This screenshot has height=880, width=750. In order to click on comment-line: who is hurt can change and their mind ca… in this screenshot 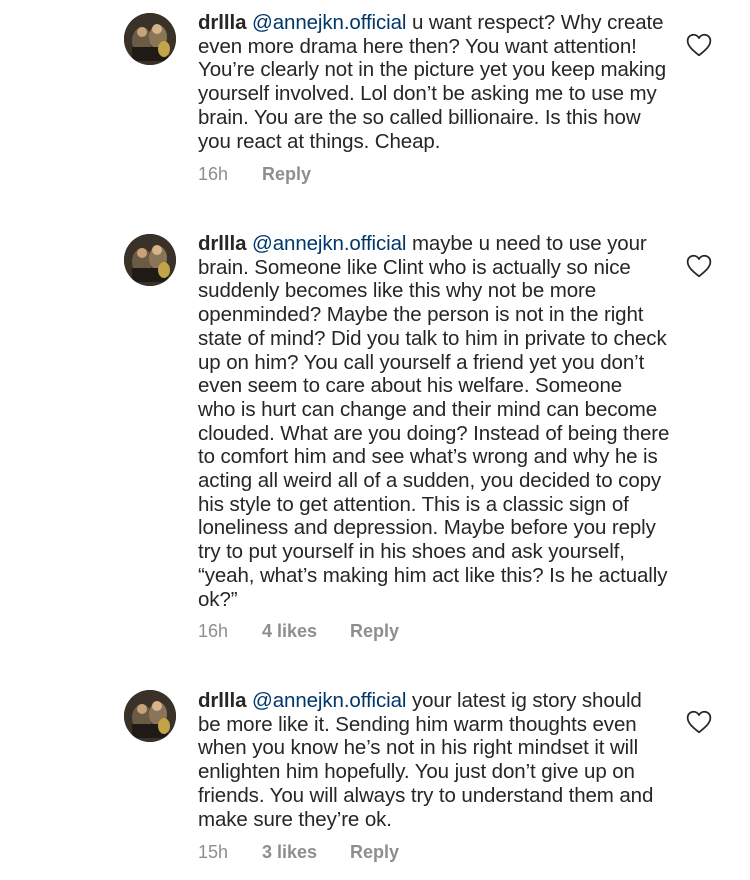, I will do `click(428, 409)`.